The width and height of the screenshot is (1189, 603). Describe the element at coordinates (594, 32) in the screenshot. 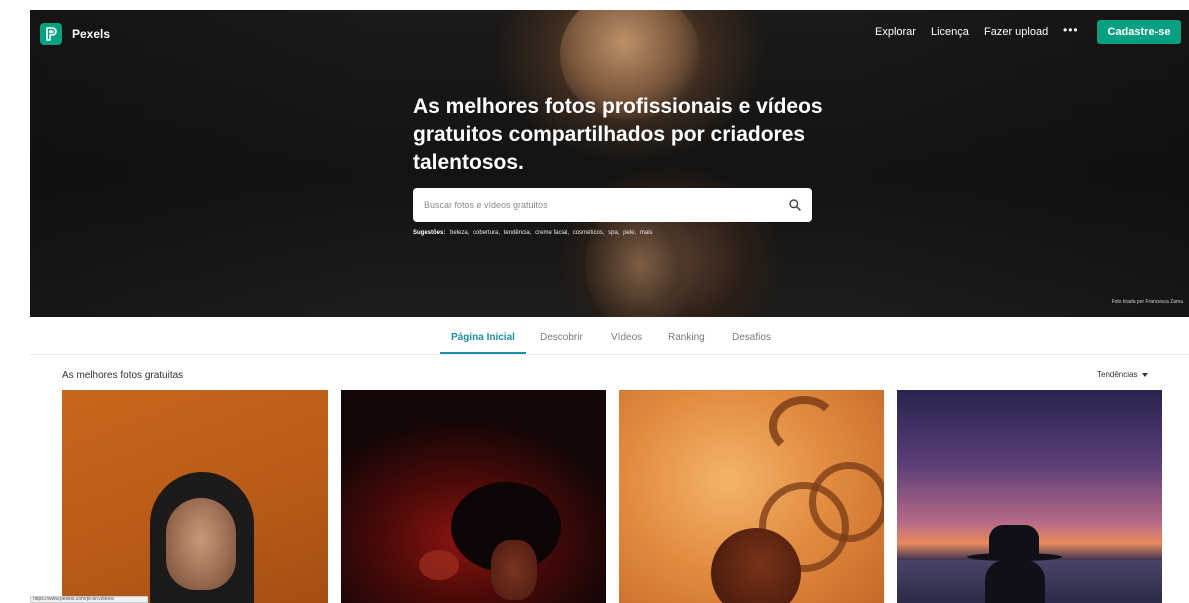

I see `top-navigation: Explorar Licença Fazer upload •••` at that location.